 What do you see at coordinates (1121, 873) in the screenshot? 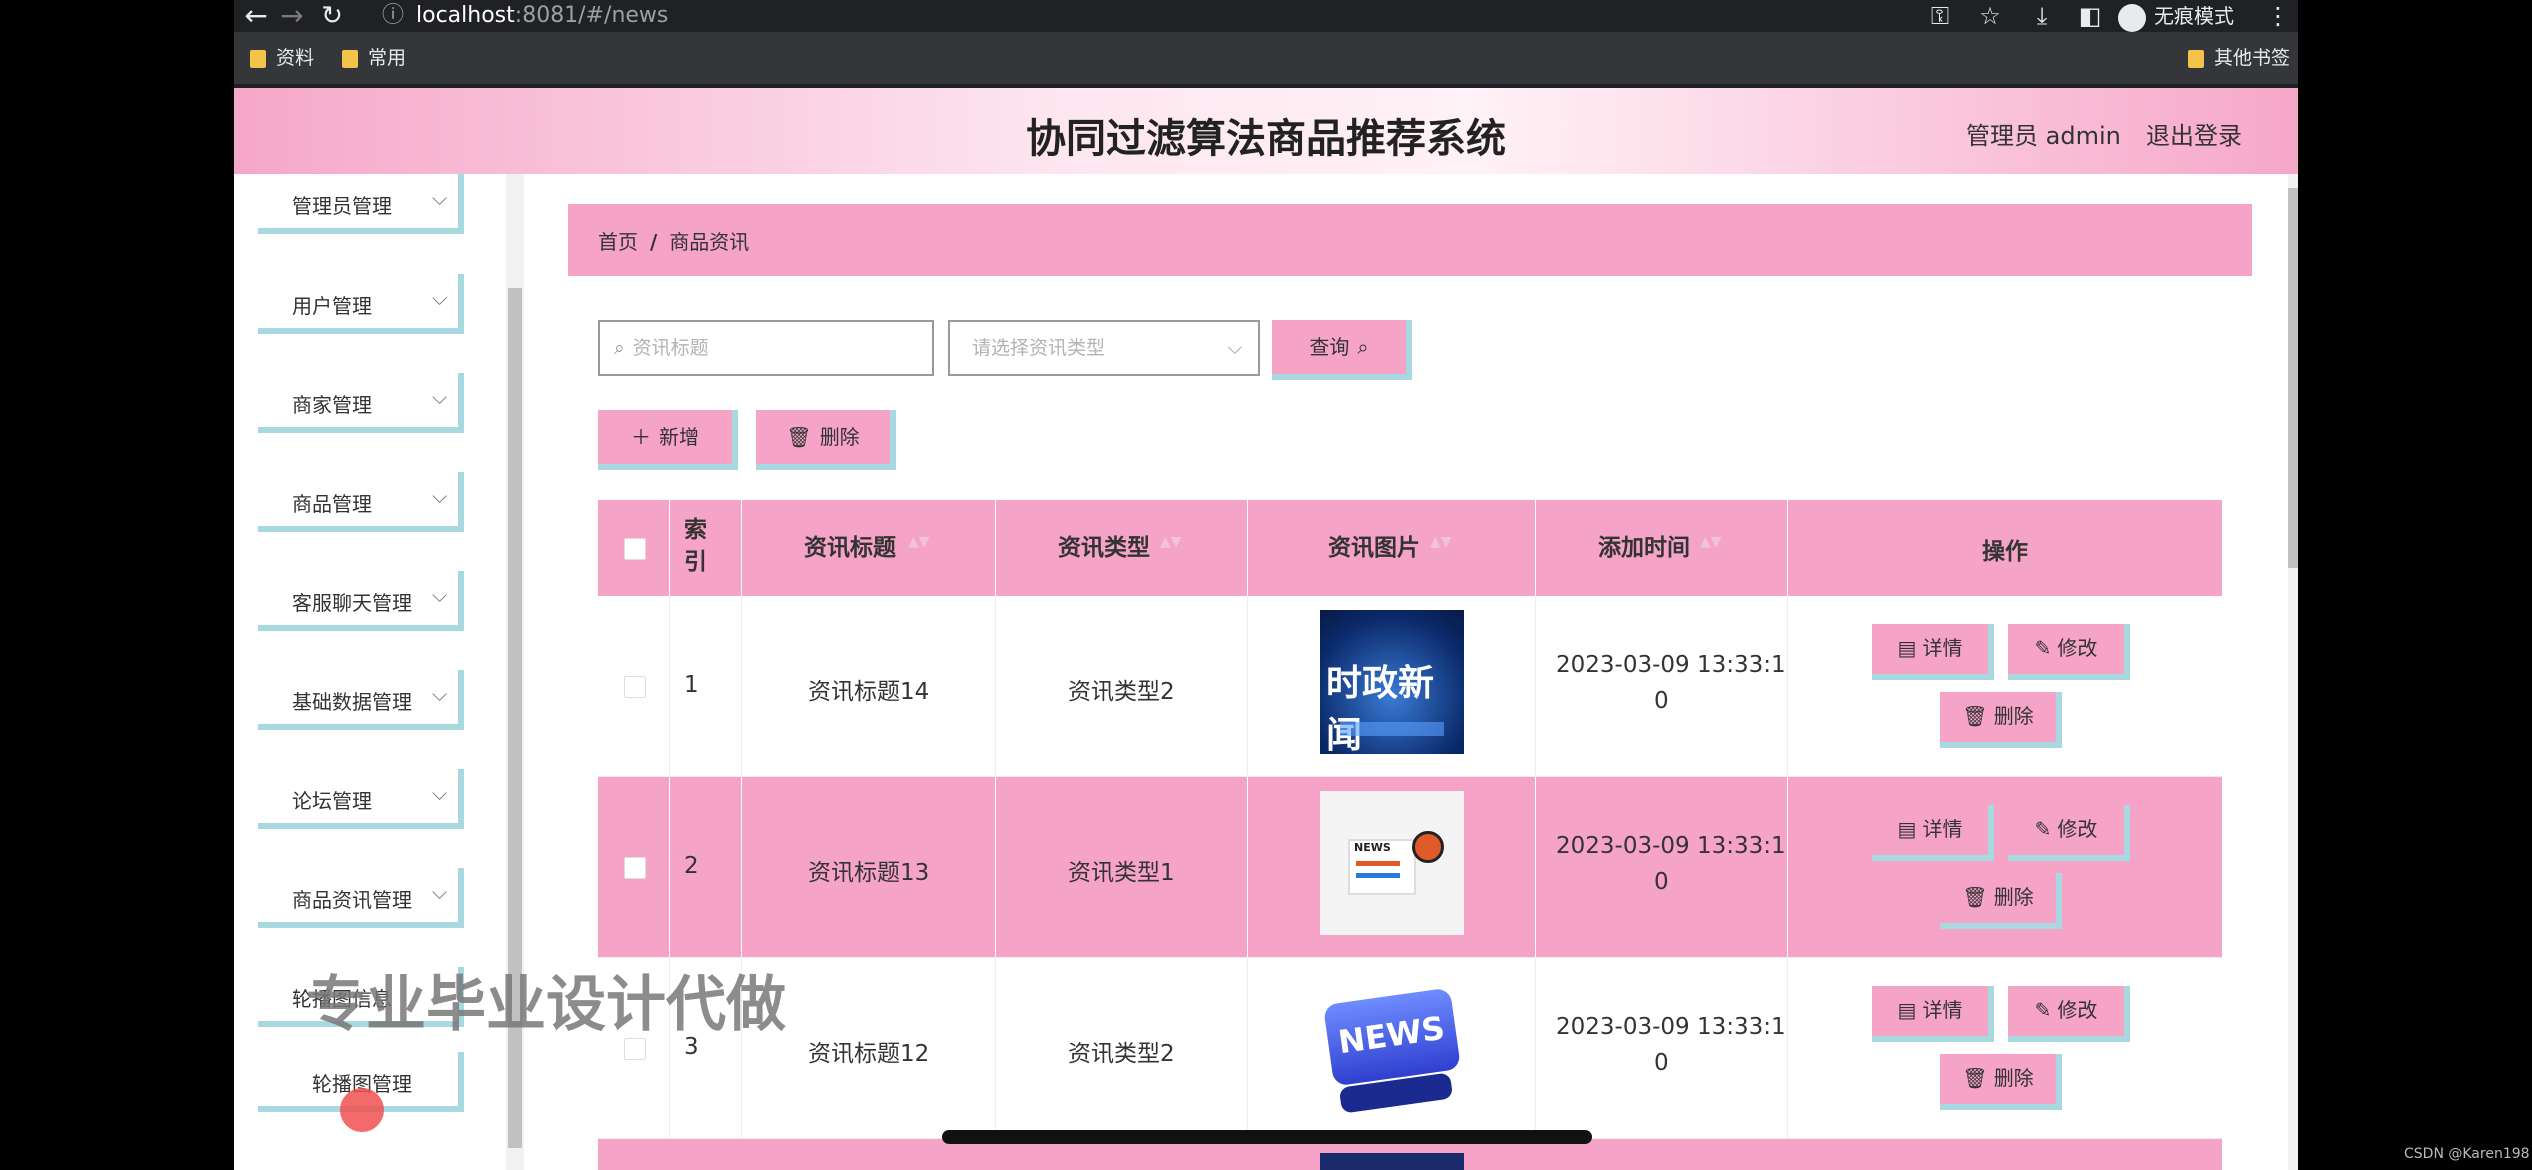
I see `row-type: 资讯类型1` at bounding box center [1121, 873].